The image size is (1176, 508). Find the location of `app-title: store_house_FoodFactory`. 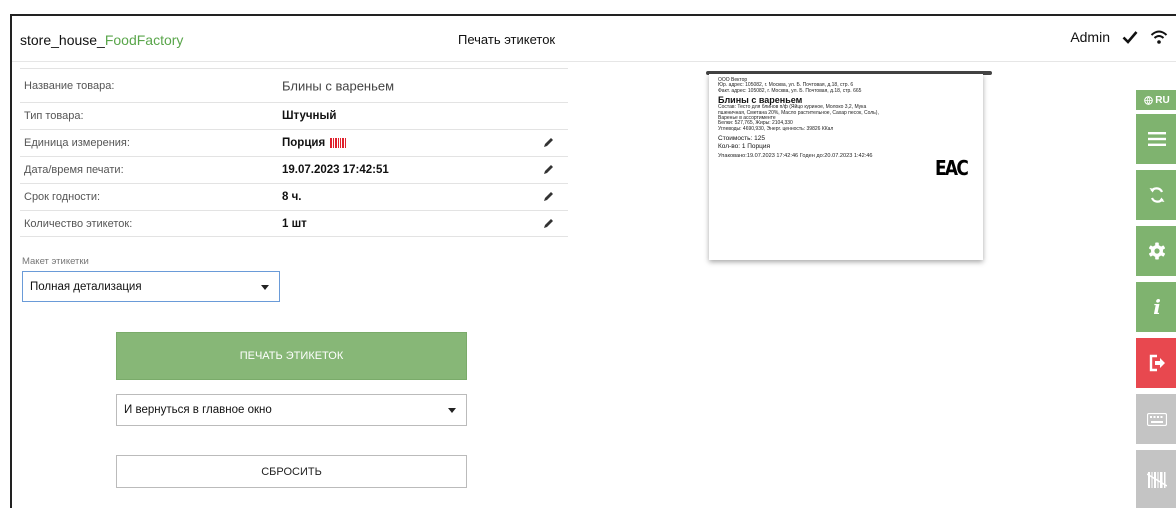

app-title: store_house_FoodFactory is located at coordinates (101, 40).